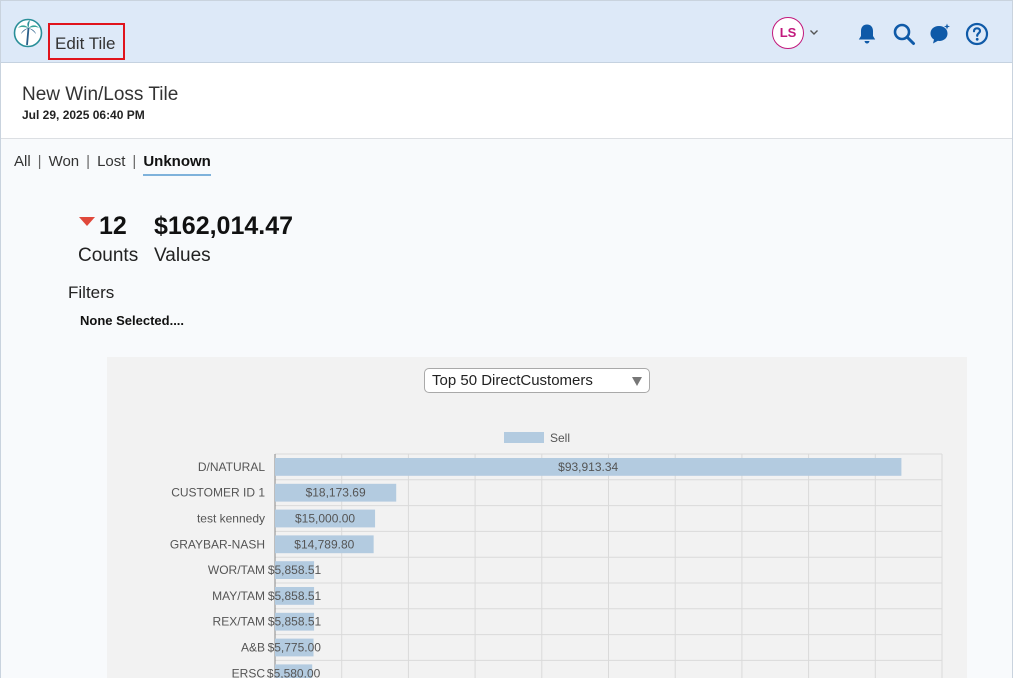  Describe the element at coordinates (512, 380) in the screenshot. I see `select-value: Top 50 DirectCustomers` at that location.